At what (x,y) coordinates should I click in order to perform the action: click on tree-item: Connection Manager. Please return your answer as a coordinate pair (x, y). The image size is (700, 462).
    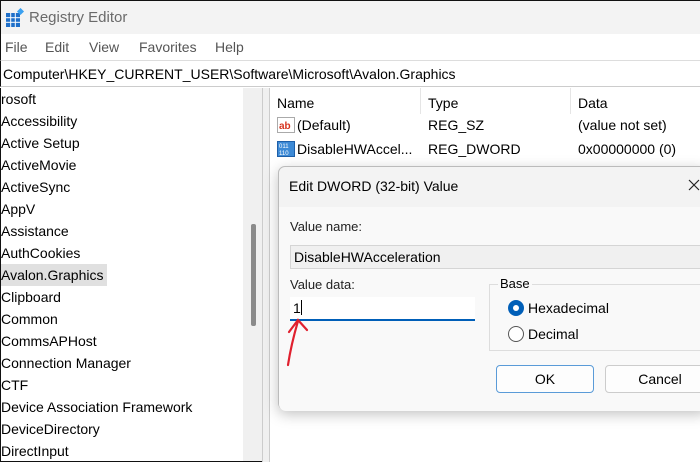
    Looking at the image, I should click on (68, 363).